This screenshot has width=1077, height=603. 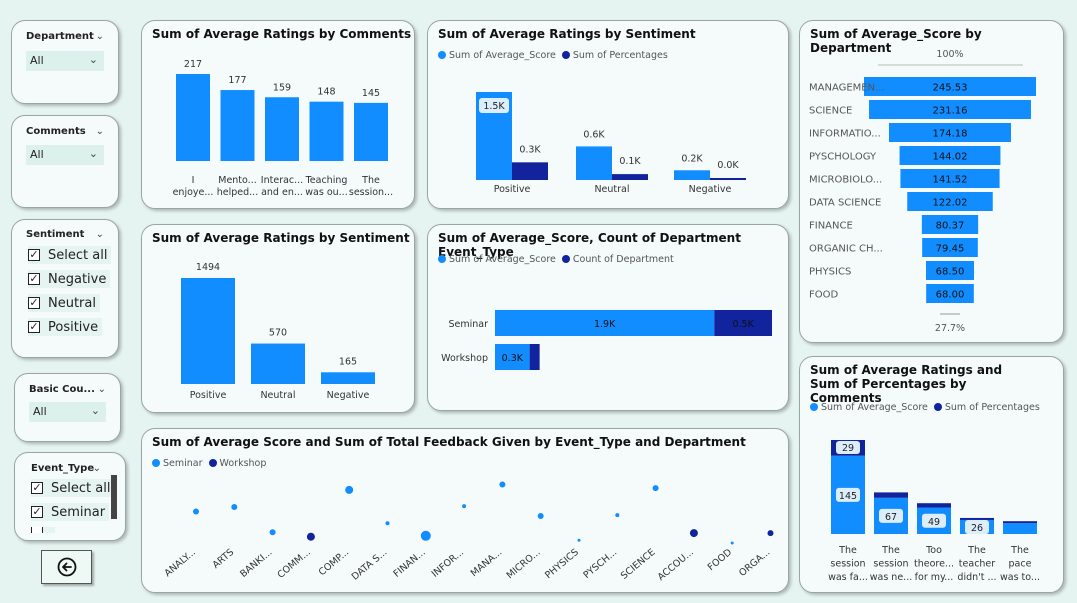 I want to click on basic-dropdown: All ⌄, so click(x=67, y=412).